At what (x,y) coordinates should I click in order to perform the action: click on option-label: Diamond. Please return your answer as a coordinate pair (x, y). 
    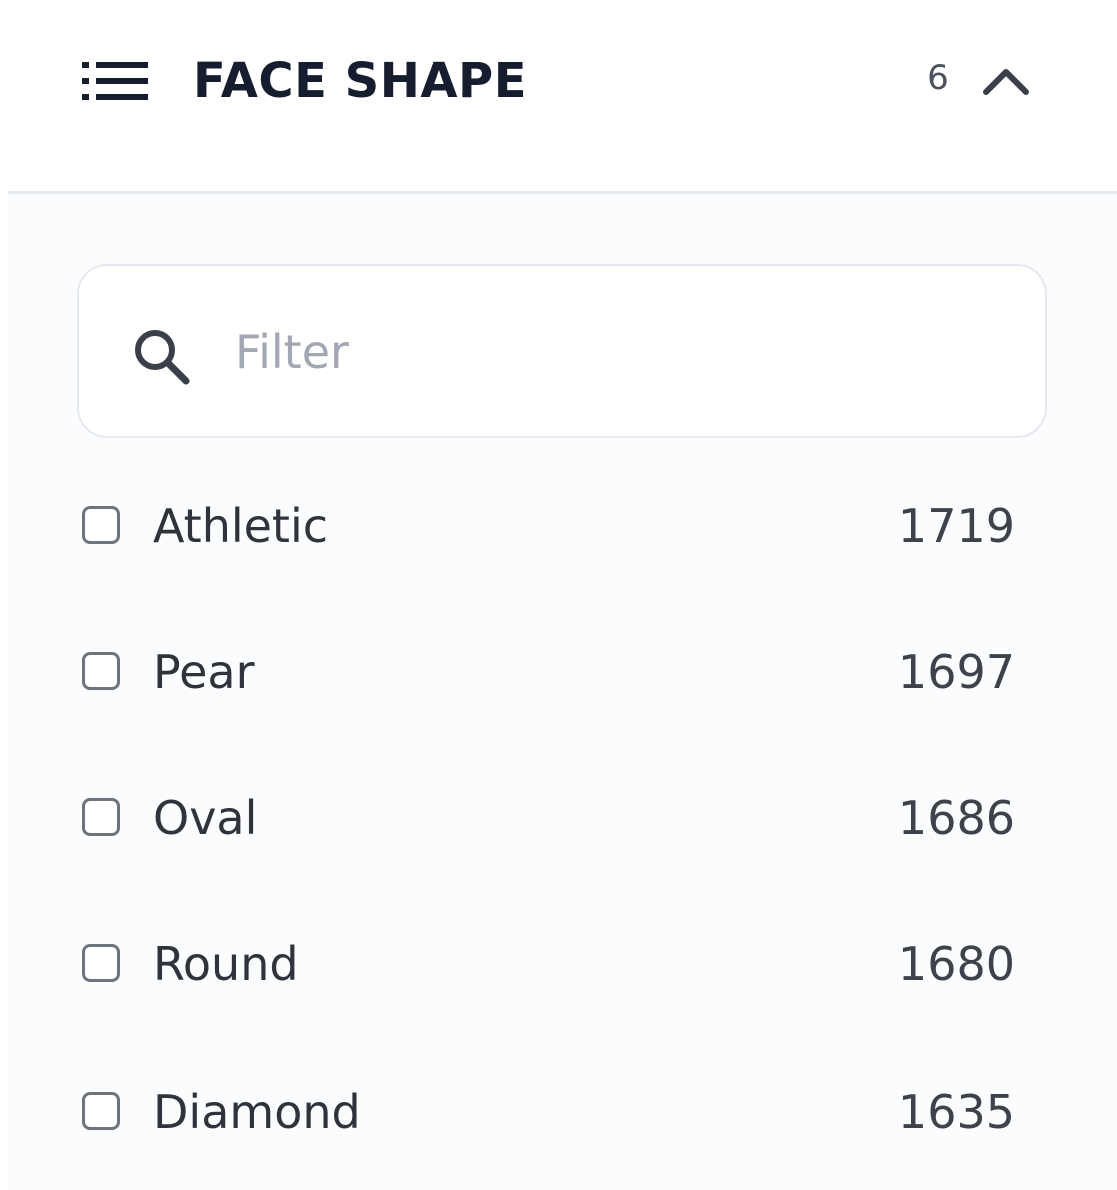
    Looking at the image, I should click on (257, 1112).